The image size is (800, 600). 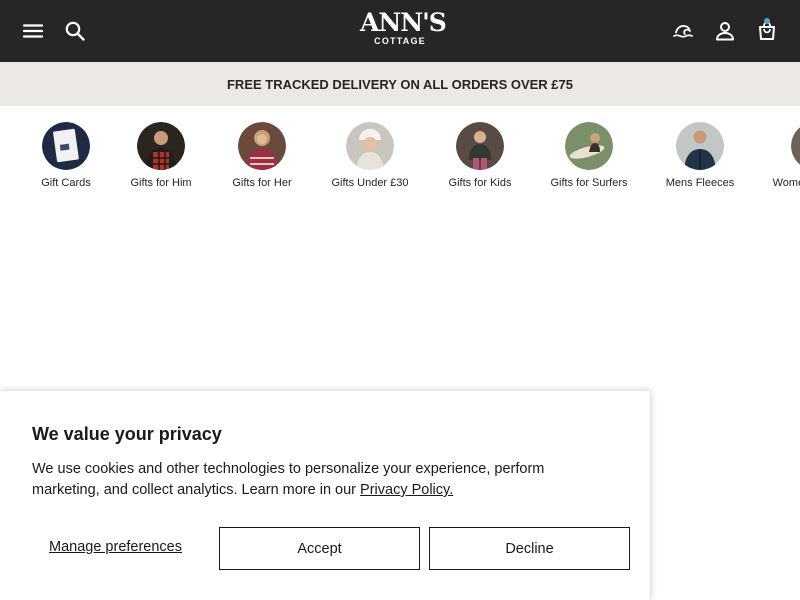 I want to click on cart-badge-dot, so click(x=767, y=21).